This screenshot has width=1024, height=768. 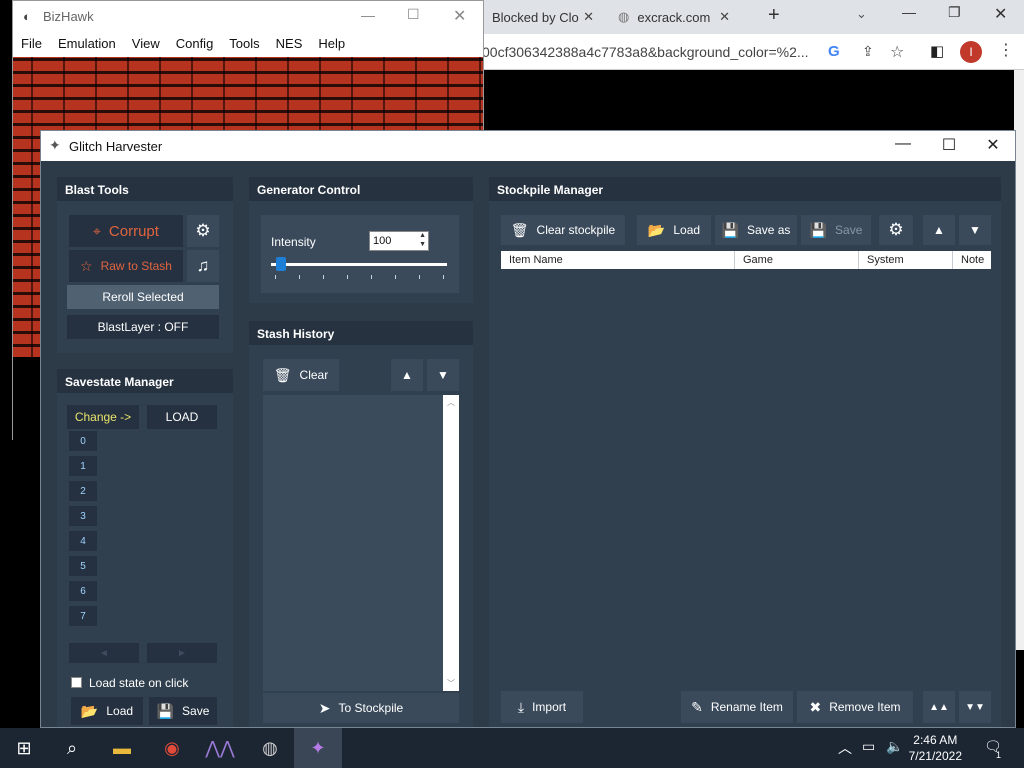 What do you see at coordinates (1006, 50) in the screenshot?
I see `menu-dots-icon: ⋮` at bounding box center [1006, 50].